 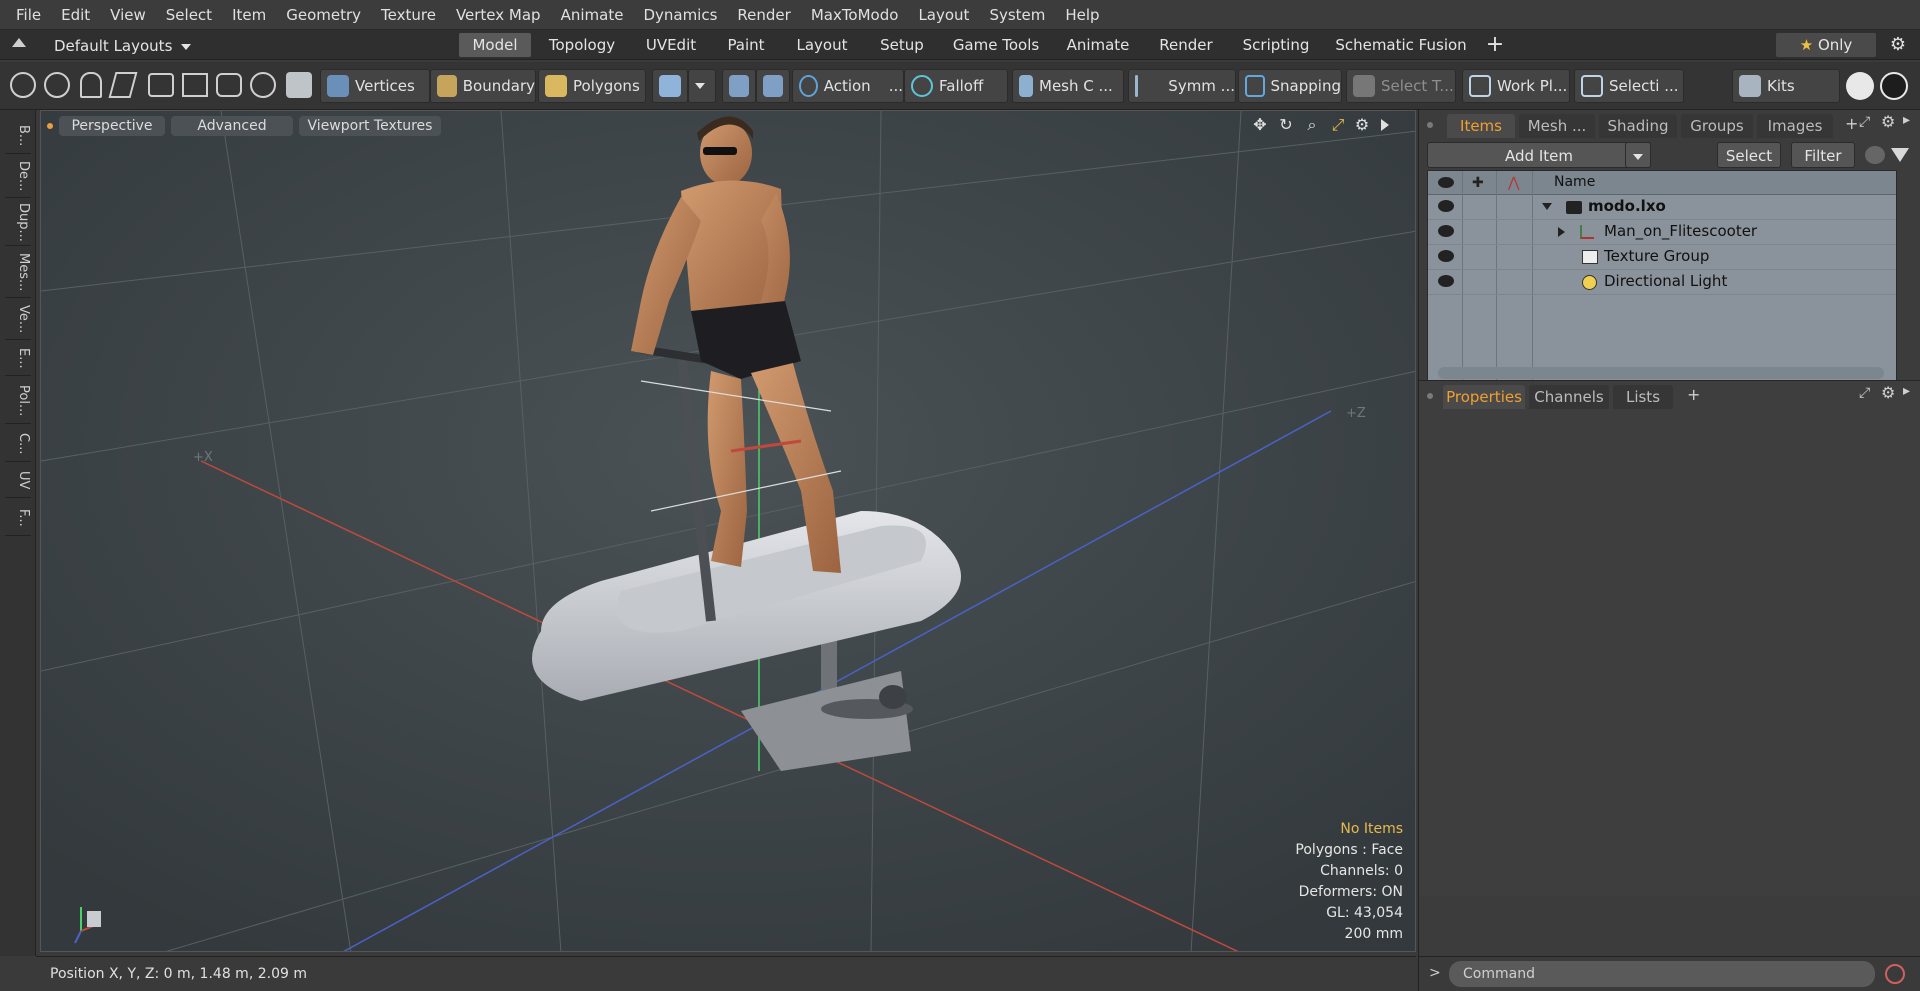 I want to click on menu-item: Item, so click(x=249, y=15).